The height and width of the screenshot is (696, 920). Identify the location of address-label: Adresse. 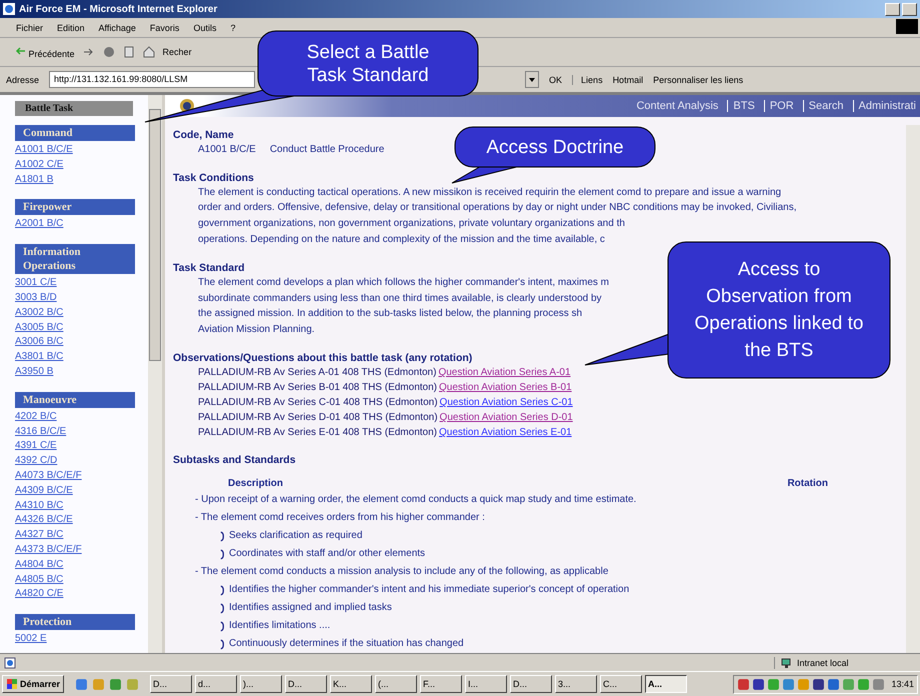
(23, 79).